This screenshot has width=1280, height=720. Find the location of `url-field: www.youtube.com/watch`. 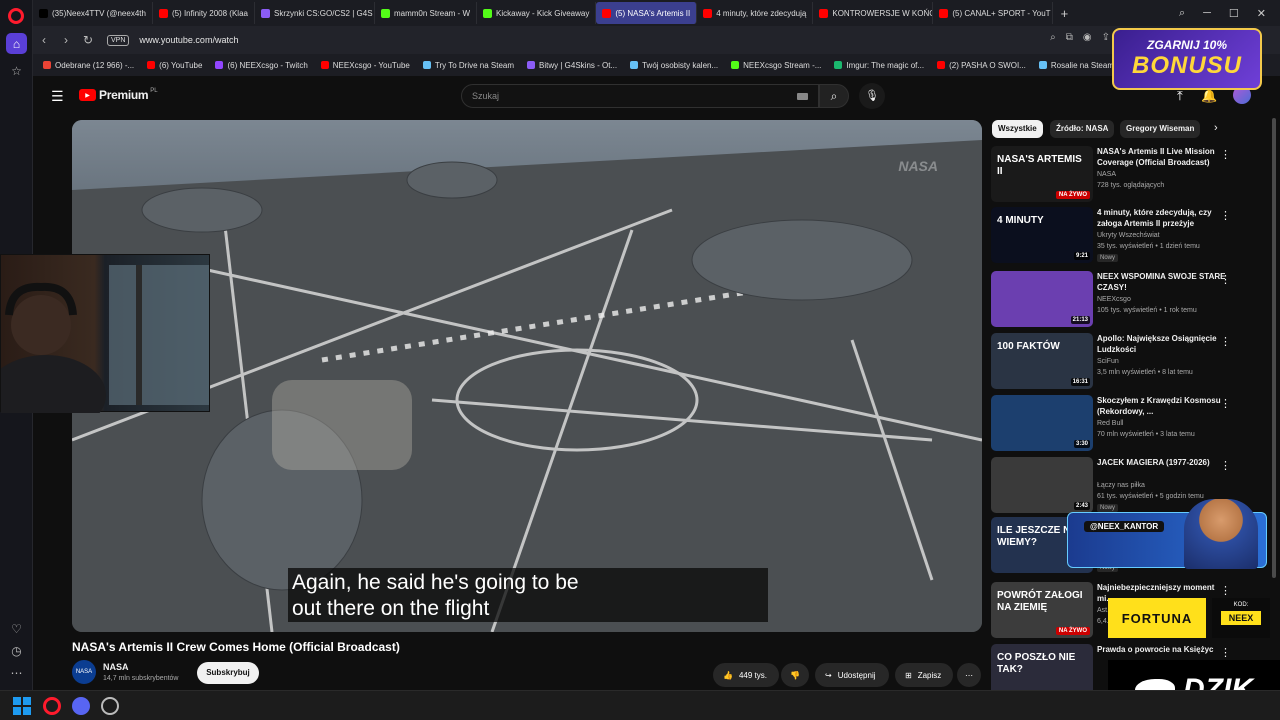

url-field: www.youtube.com/watch is located at coordinates (188, 40).